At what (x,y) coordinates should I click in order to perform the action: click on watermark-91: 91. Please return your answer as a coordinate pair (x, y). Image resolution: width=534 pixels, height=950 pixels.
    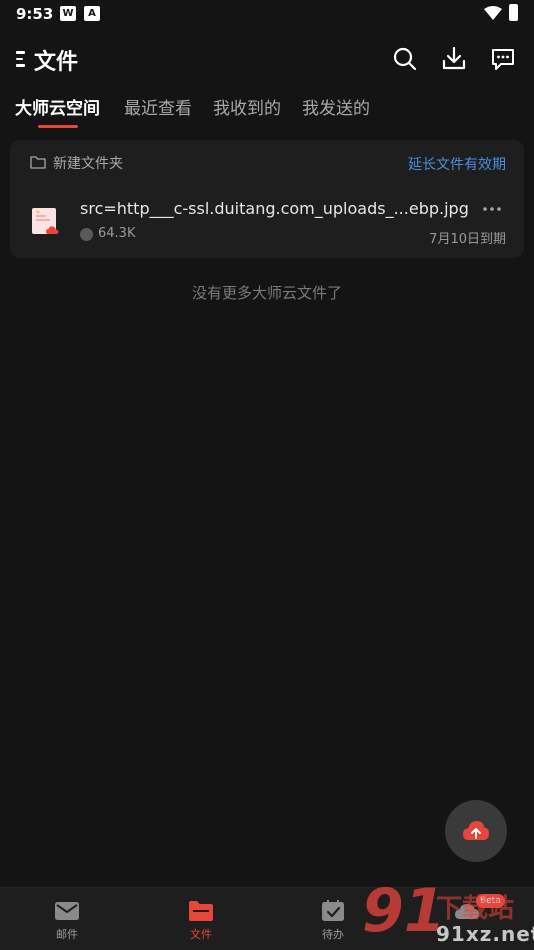
    Looking at the image, I should click on (404, 911).